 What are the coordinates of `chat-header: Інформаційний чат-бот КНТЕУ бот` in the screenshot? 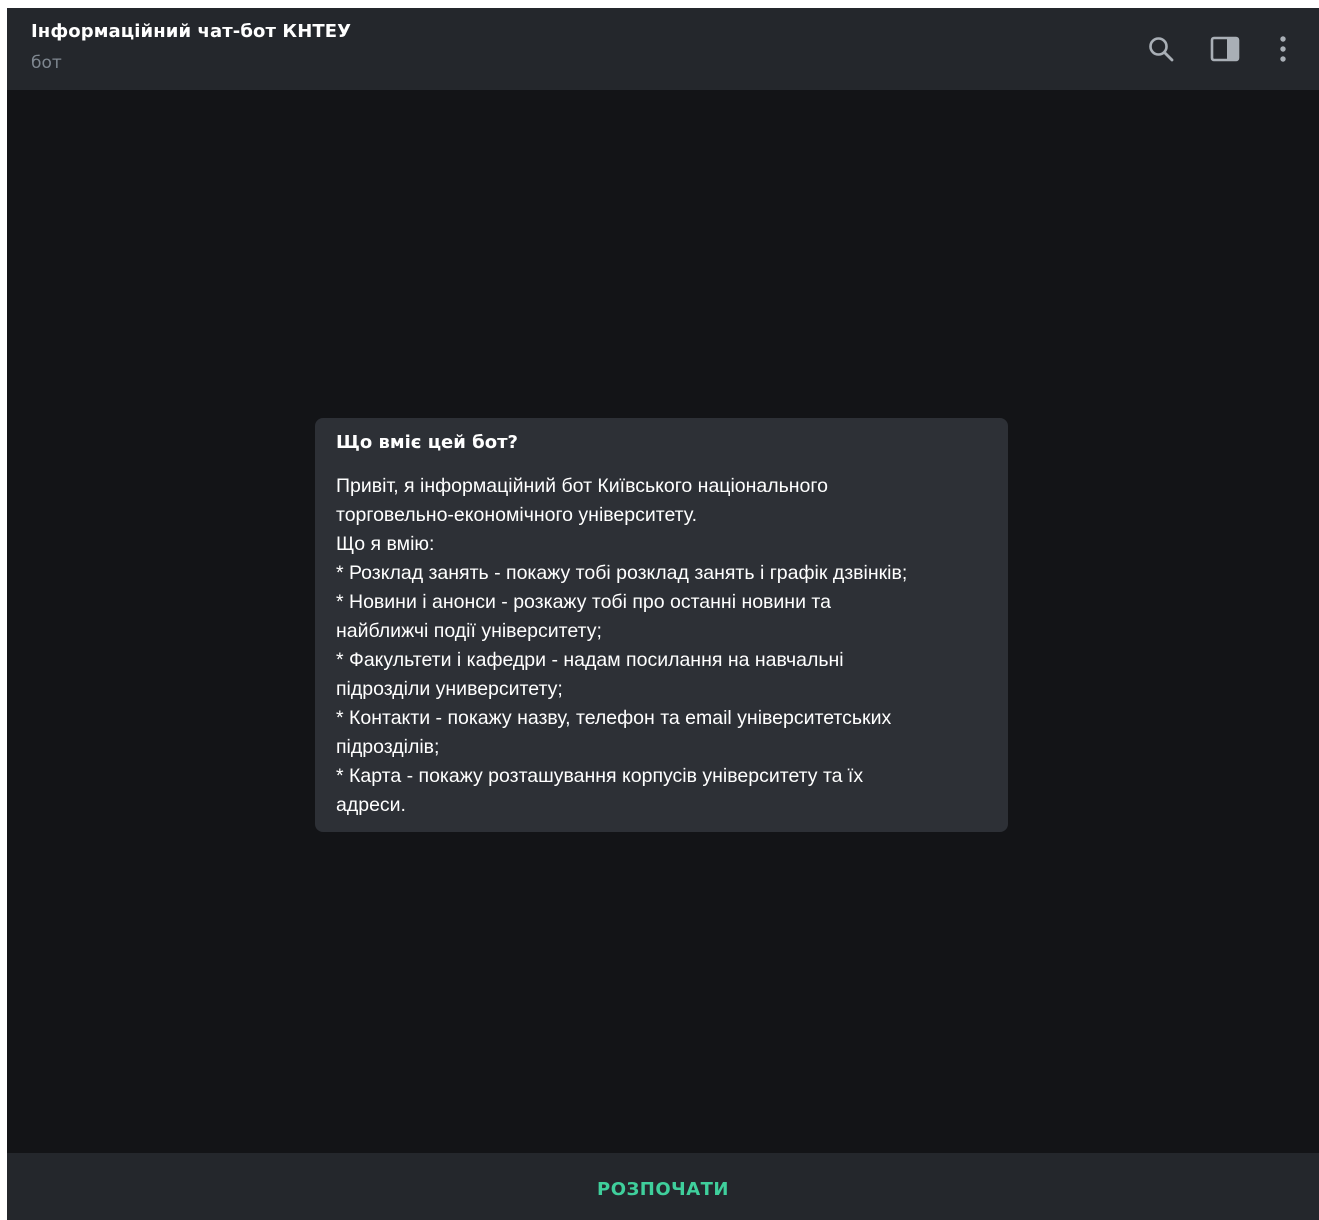 It's located at (663, 49).